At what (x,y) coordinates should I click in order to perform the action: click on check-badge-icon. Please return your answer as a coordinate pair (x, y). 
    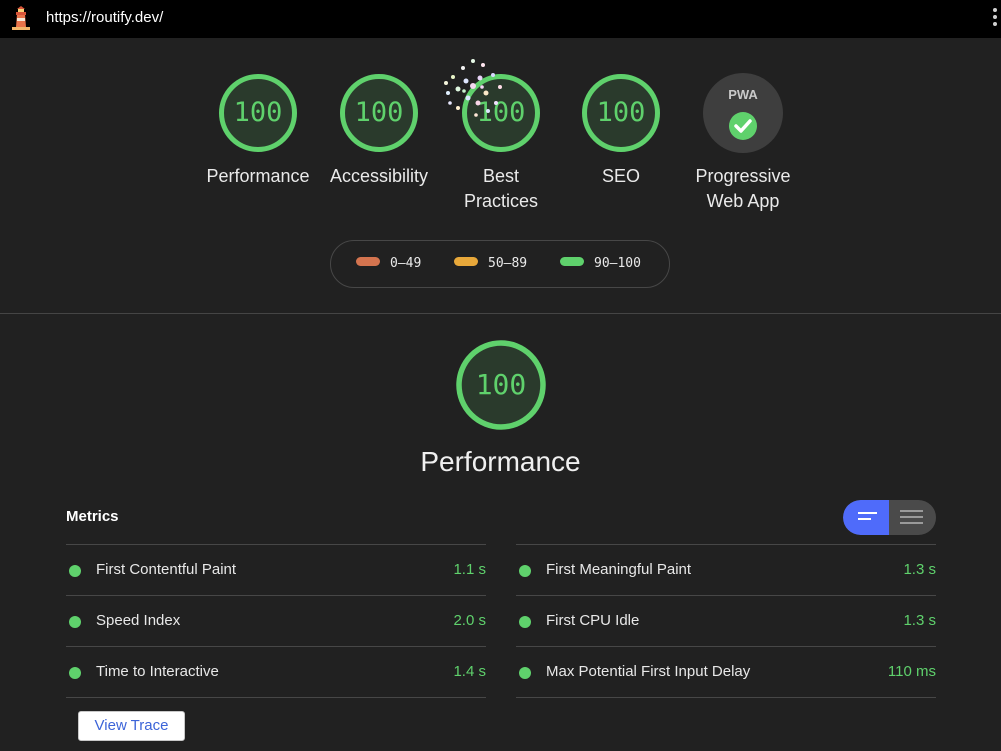
    Looking at the image, I should click on (743, 113).